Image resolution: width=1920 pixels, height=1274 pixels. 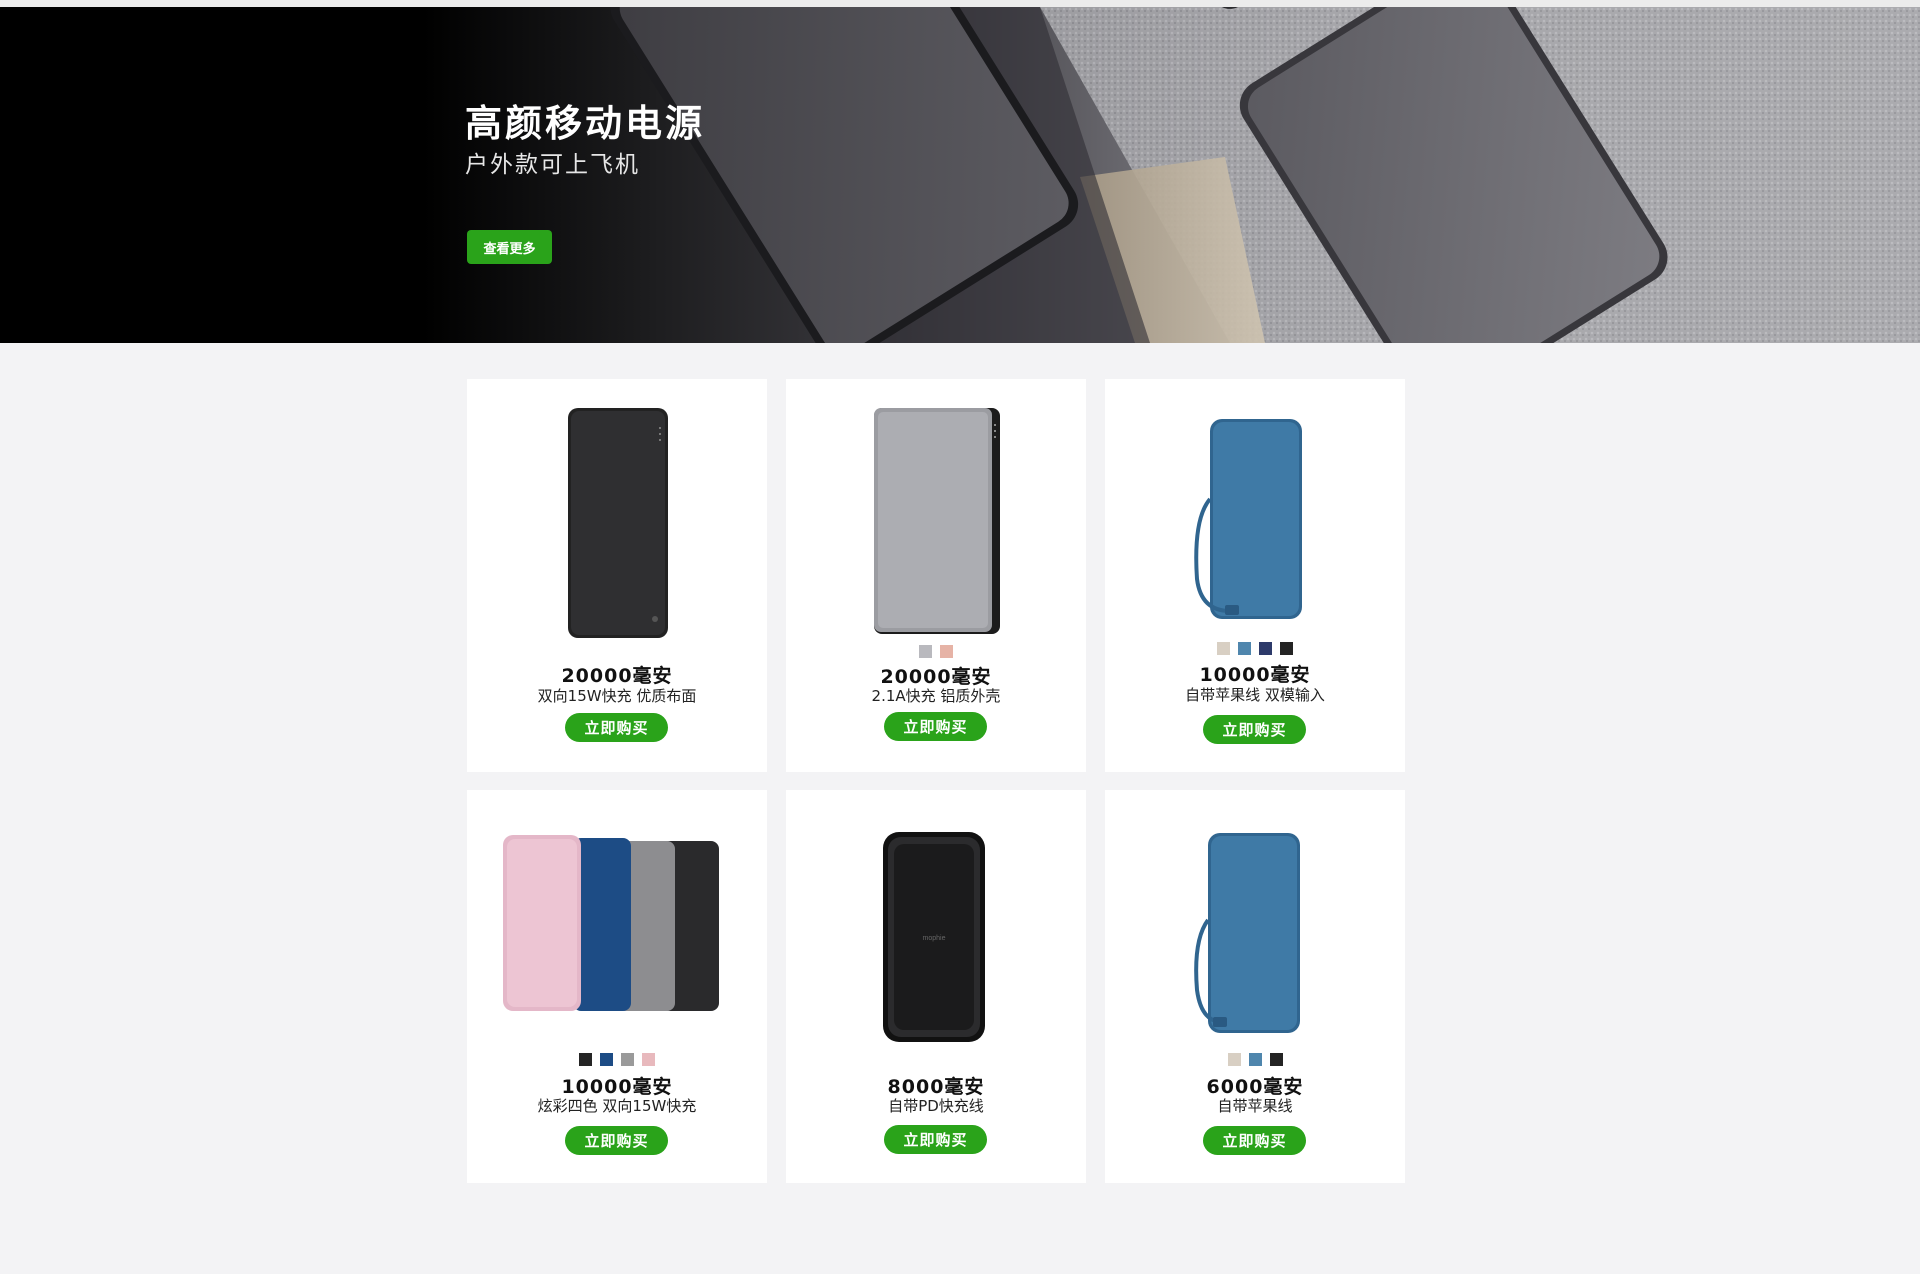 I want to click on product-image-wireless-powerbank: mophie, so click(x=934, y=937).